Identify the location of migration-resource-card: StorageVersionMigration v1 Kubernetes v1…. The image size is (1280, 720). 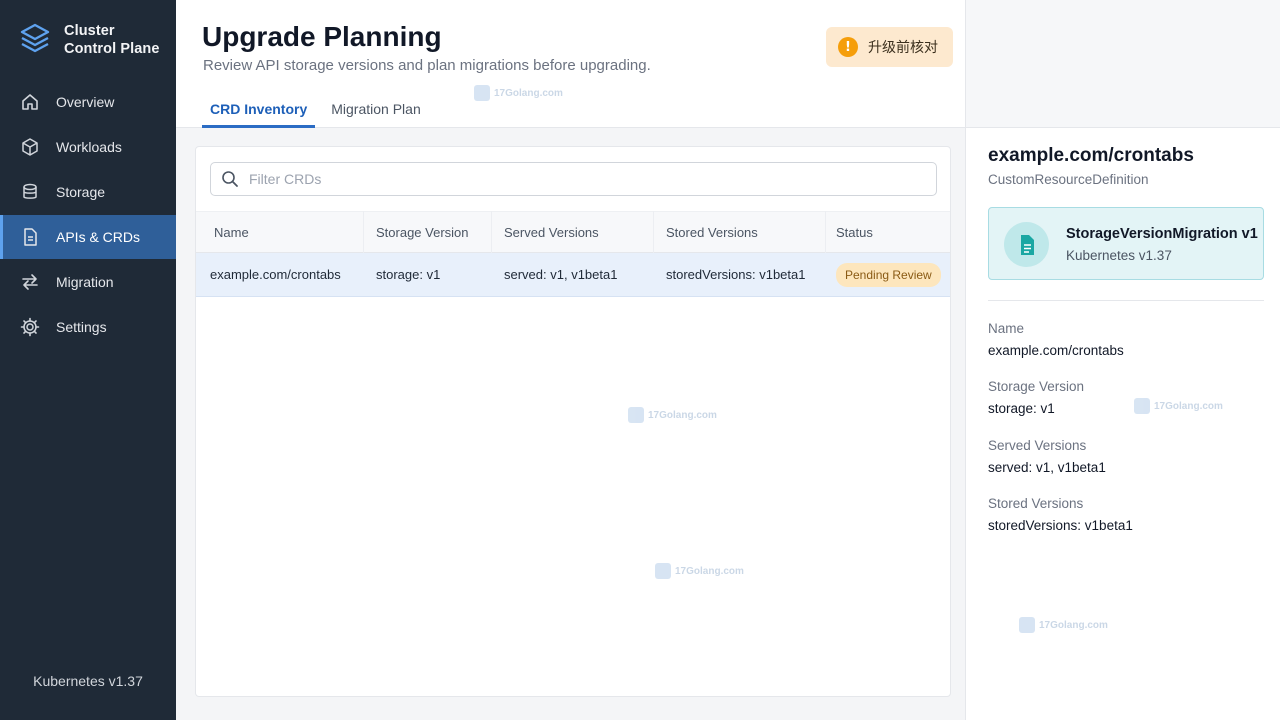
(1126, 243).